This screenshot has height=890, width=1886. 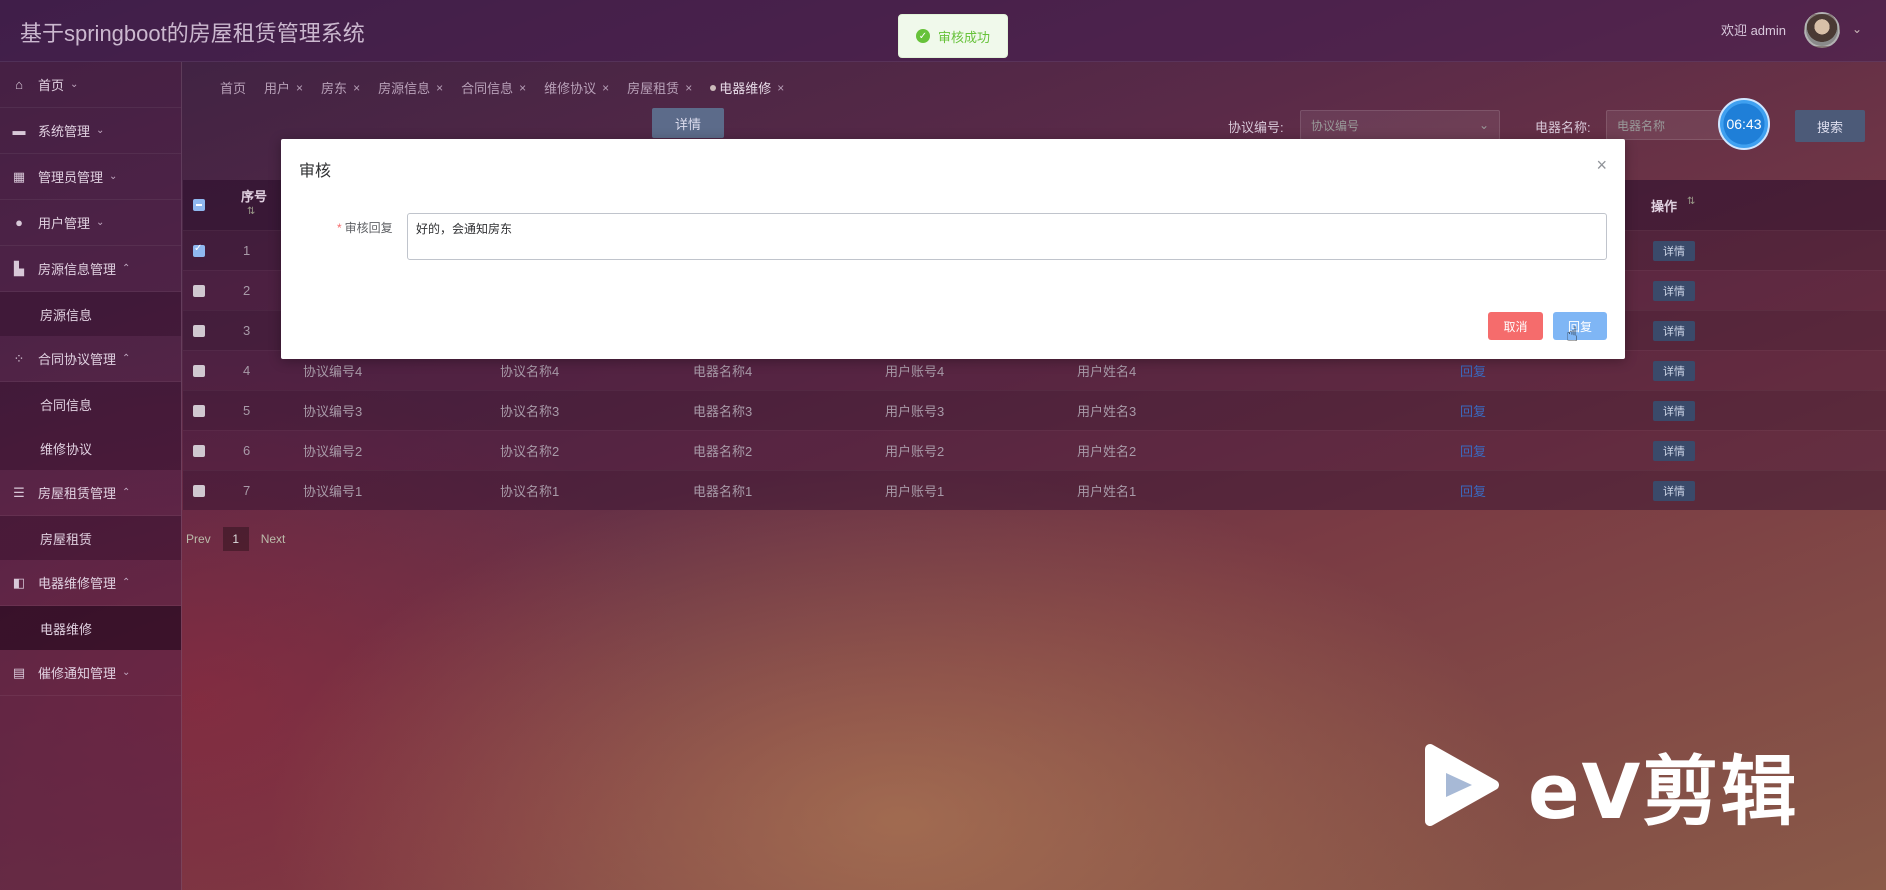 I want to click on row-user-name: 用户姓名3, so click(x=1107, y=411).